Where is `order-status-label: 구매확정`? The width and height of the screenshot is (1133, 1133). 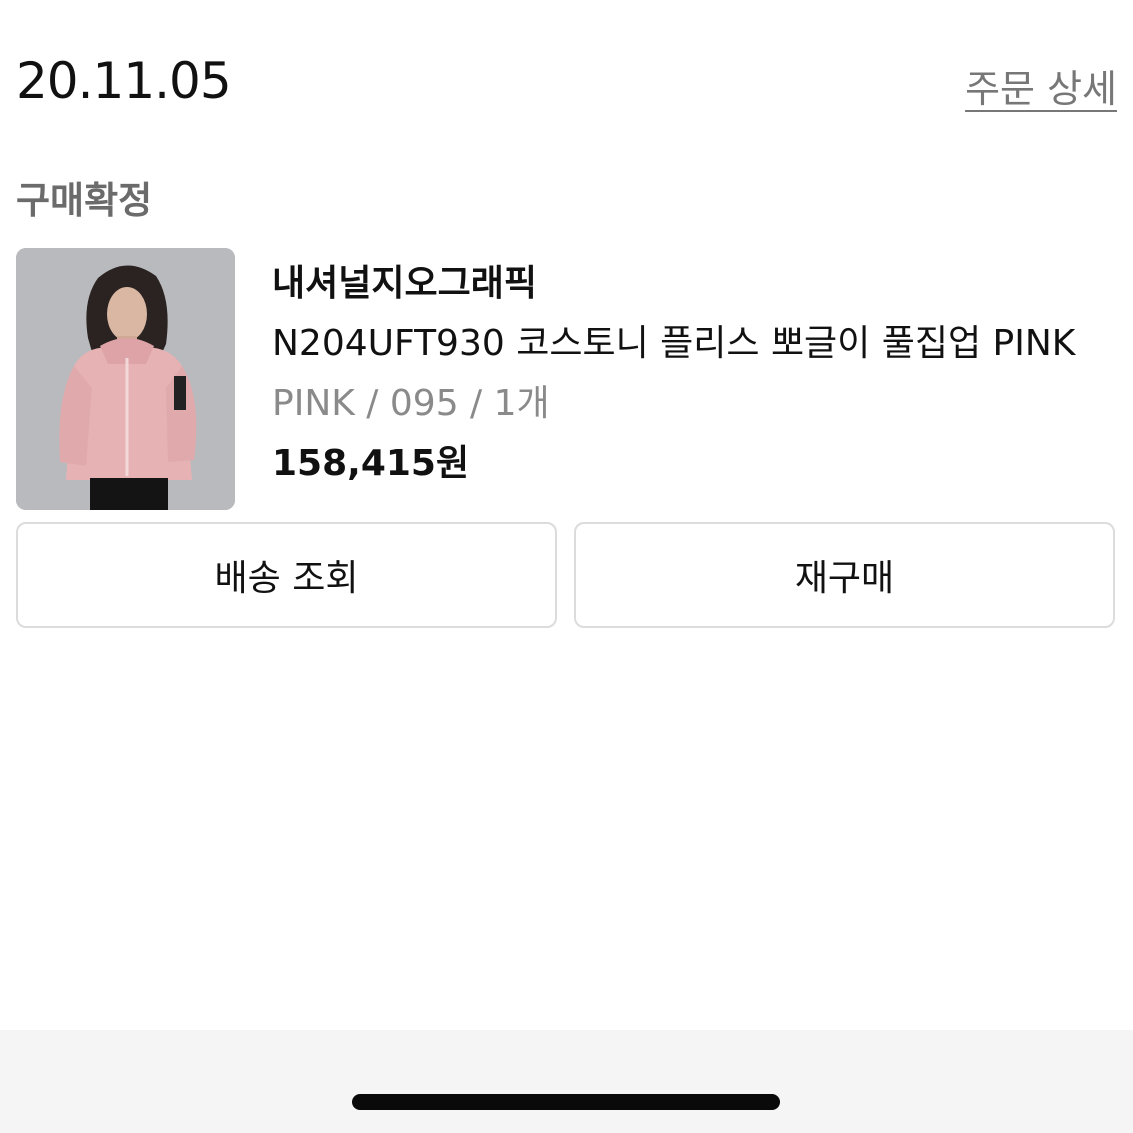 order-status-label: 구매확정 is located at coordinates (84, 200).